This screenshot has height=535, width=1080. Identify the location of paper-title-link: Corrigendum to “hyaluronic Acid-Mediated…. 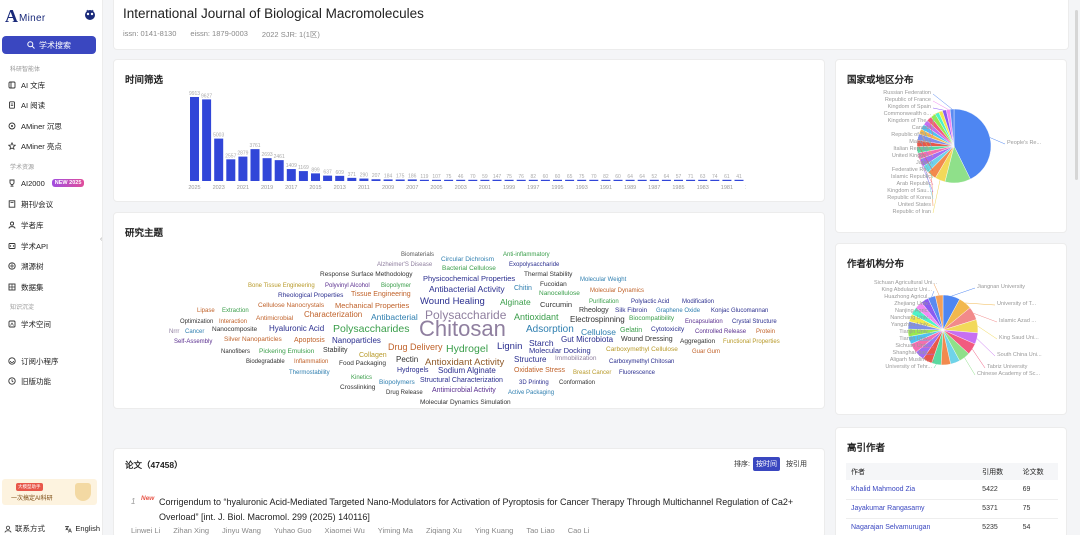
(479, 510).